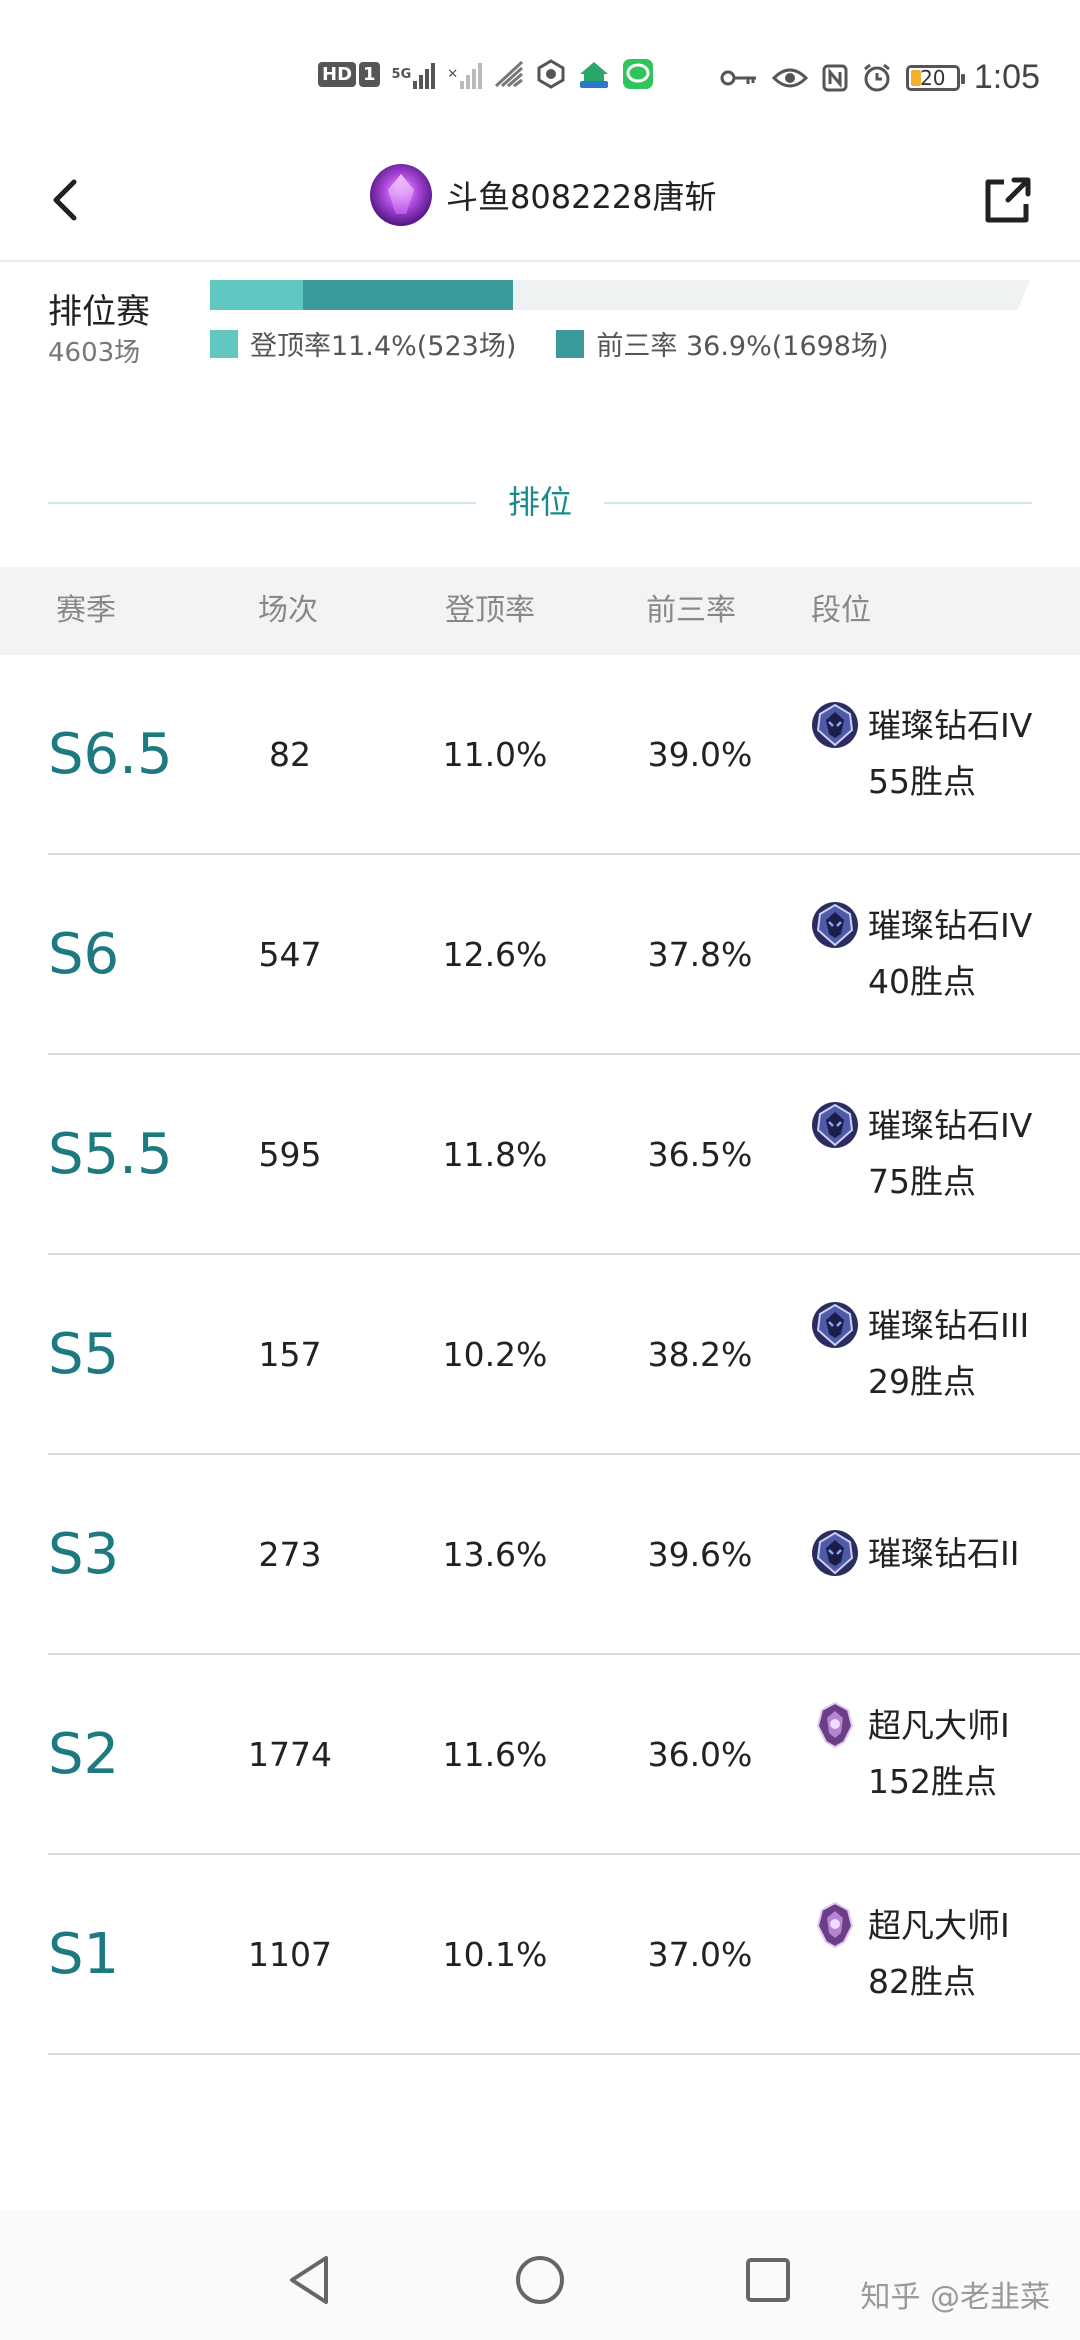  I want to click on back-button, so click(70, 200).